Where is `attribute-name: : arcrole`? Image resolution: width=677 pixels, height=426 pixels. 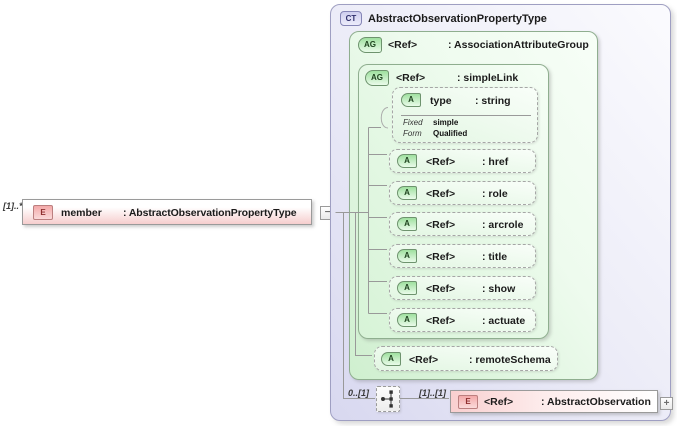
attribute-name: : arcrole is located at coordinates (503, 225).